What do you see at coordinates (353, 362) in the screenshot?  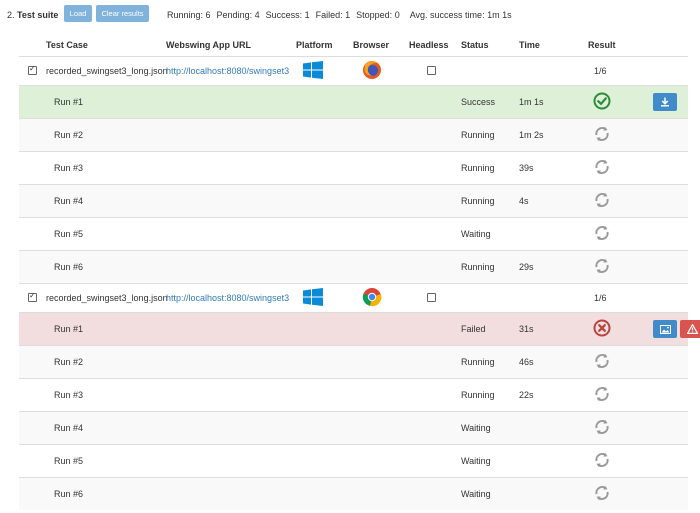 I see `run-row: Run #2 Running 46s` at bounding box center [353, 362].